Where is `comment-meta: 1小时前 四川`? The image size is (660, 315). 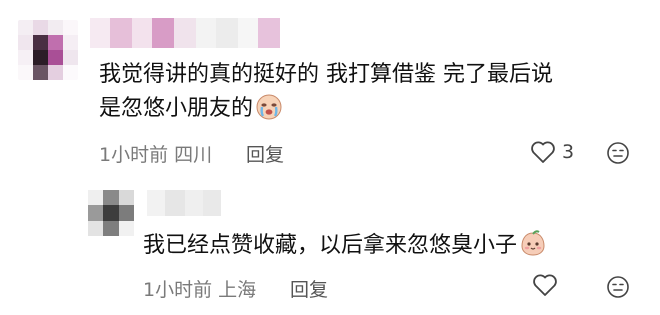 comment-meta: 1小时前 四川 is located at coordinates (155, 153).